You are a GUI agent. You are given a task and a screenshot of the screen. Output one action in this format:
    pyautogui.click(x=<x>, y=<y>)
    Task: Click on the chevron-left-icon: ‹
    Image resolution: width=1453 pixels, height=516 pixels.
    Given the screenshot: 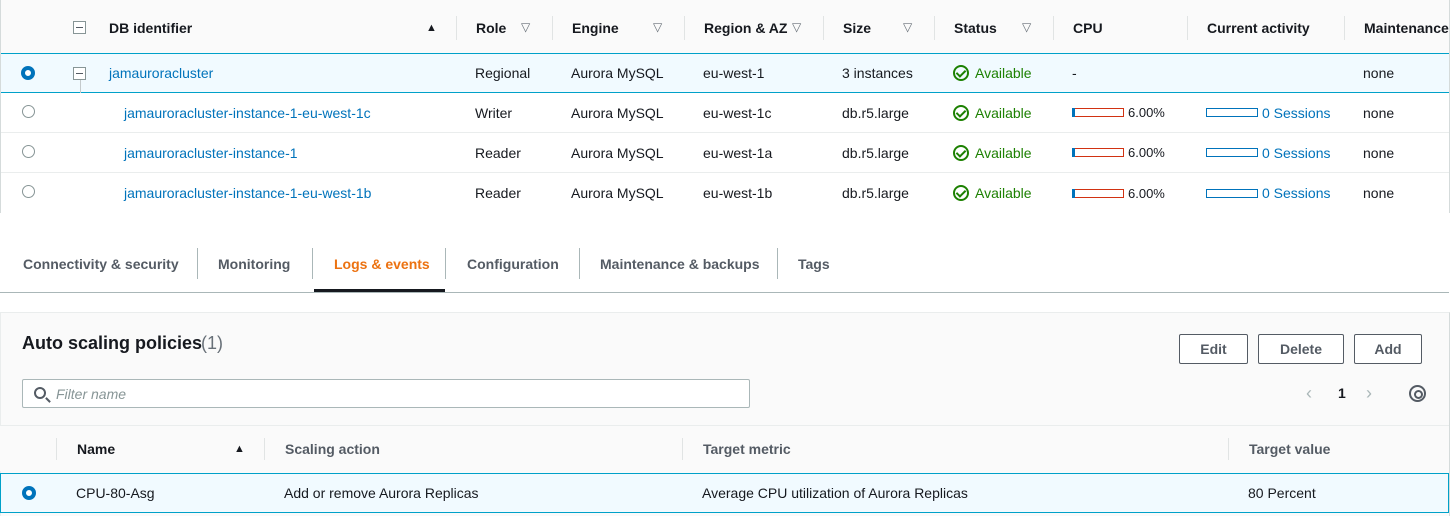 What is the action you would take?
    pyautogui.click(x=1309, y=393)
    